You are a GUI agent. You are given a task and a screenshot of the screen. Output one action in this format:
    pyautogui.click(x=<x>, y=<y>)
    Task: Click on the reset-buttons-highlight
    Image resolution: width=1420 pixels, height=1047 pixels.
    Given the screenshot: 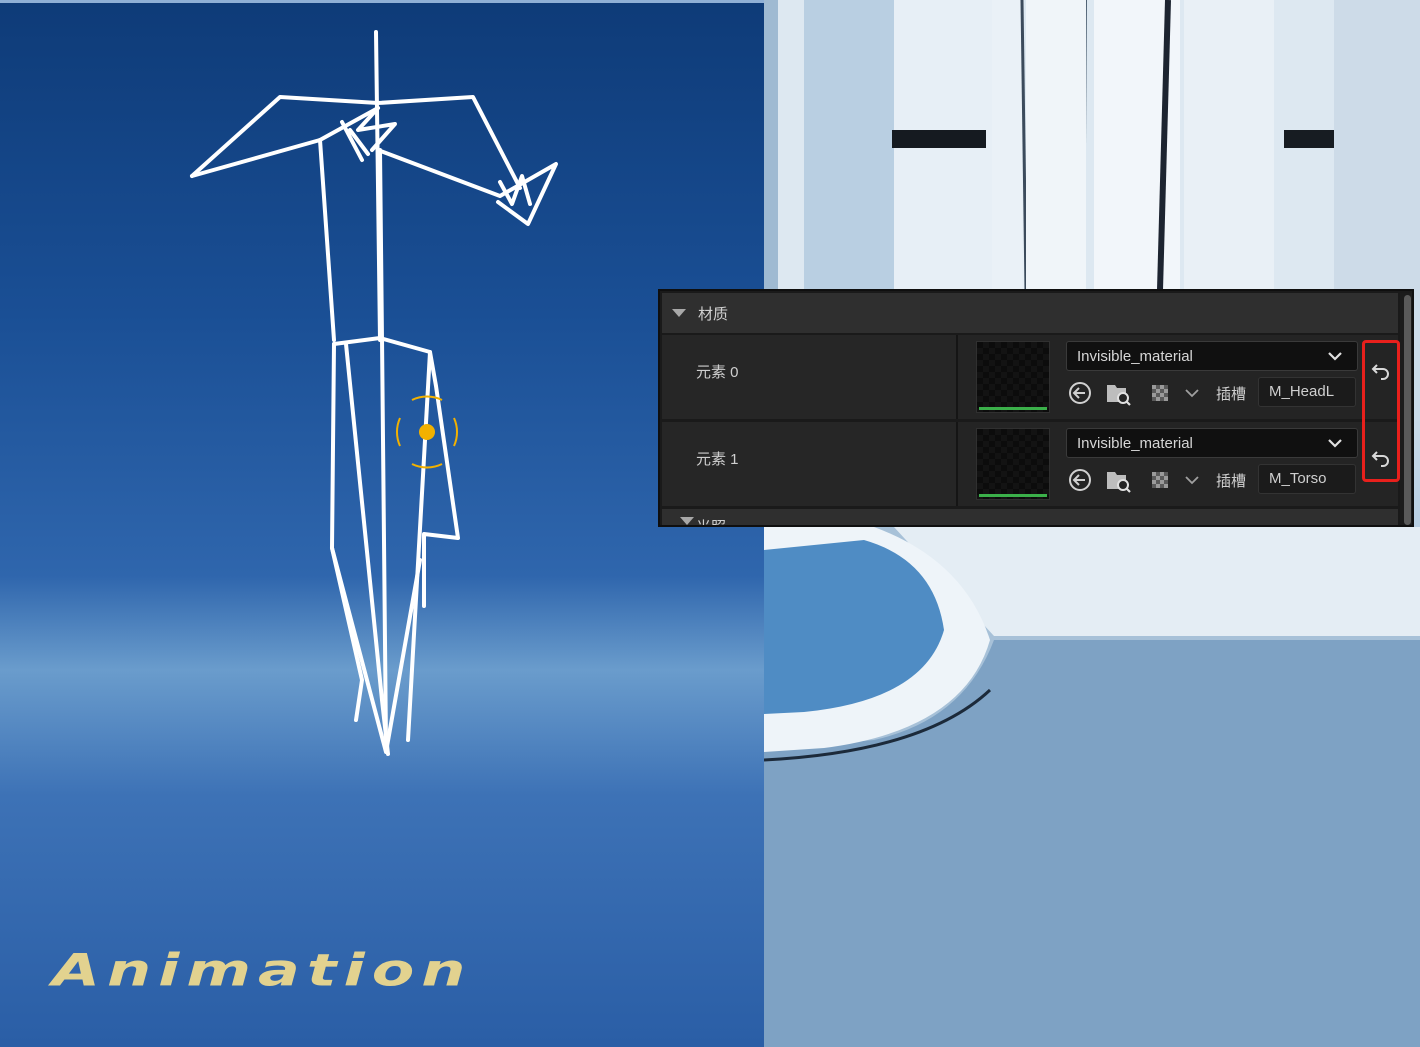 What is the action you would take?
    pyautogui.click(x=1381, y=411)
    